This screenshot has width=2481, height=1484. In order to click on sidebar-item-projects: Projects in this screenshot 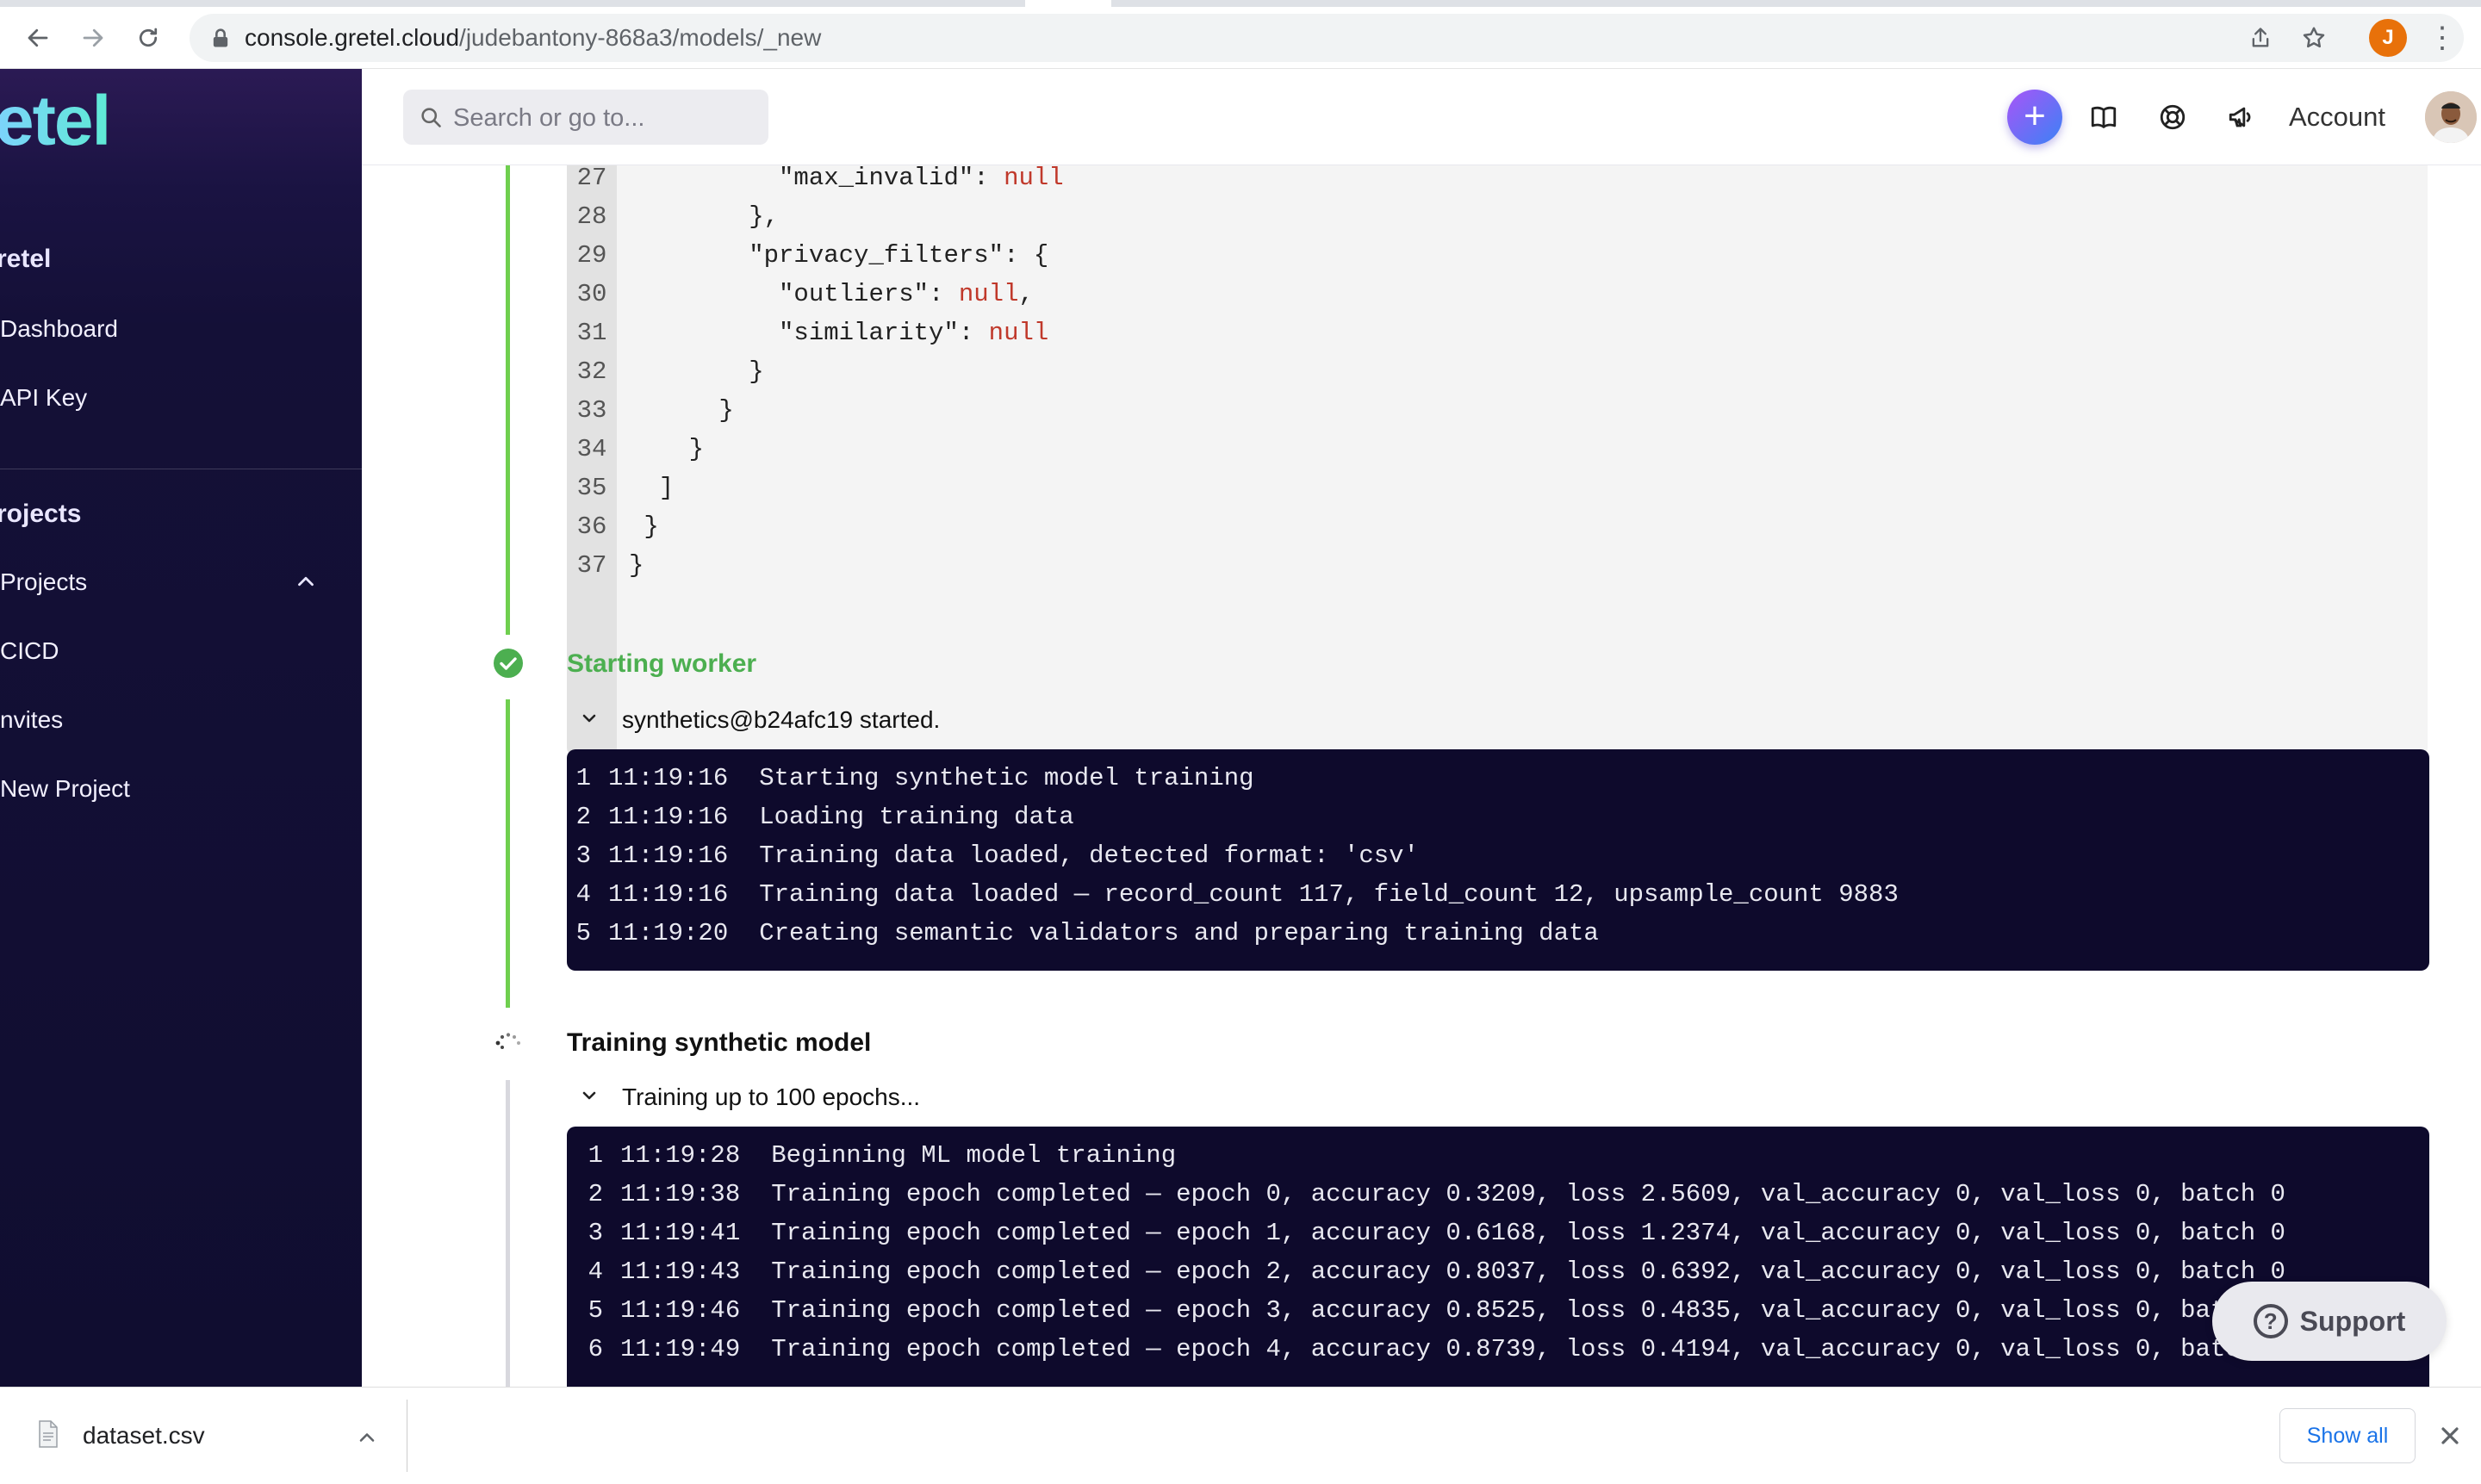, I will do `click(43, 582)`.